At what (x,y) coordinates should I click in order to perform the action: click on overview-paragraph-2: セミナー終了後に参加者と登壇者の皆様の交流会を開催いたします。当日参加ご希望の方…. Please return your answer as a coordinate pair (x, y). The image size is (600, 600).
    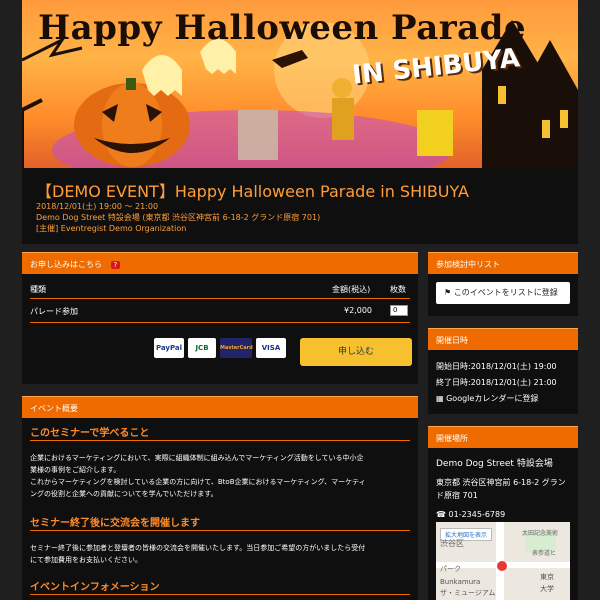
    Looking at the image, I should click on (223, 554).